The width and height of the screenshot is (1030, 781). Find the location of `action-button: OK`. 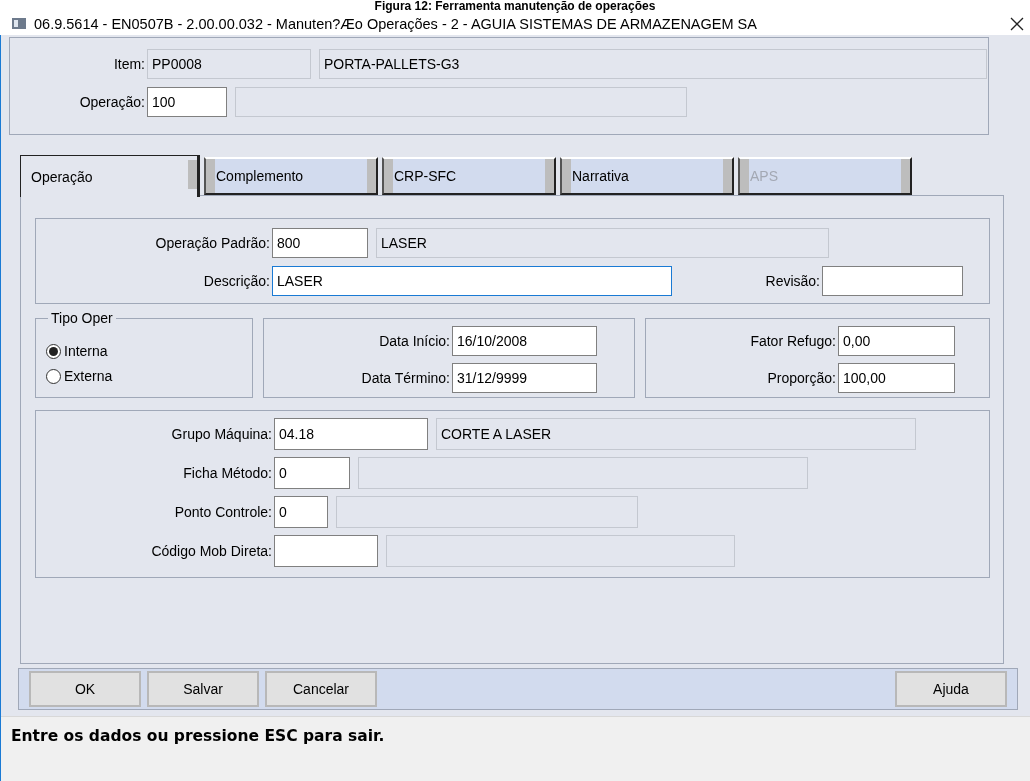

action-button: OK is located at coordinates (85, 689).